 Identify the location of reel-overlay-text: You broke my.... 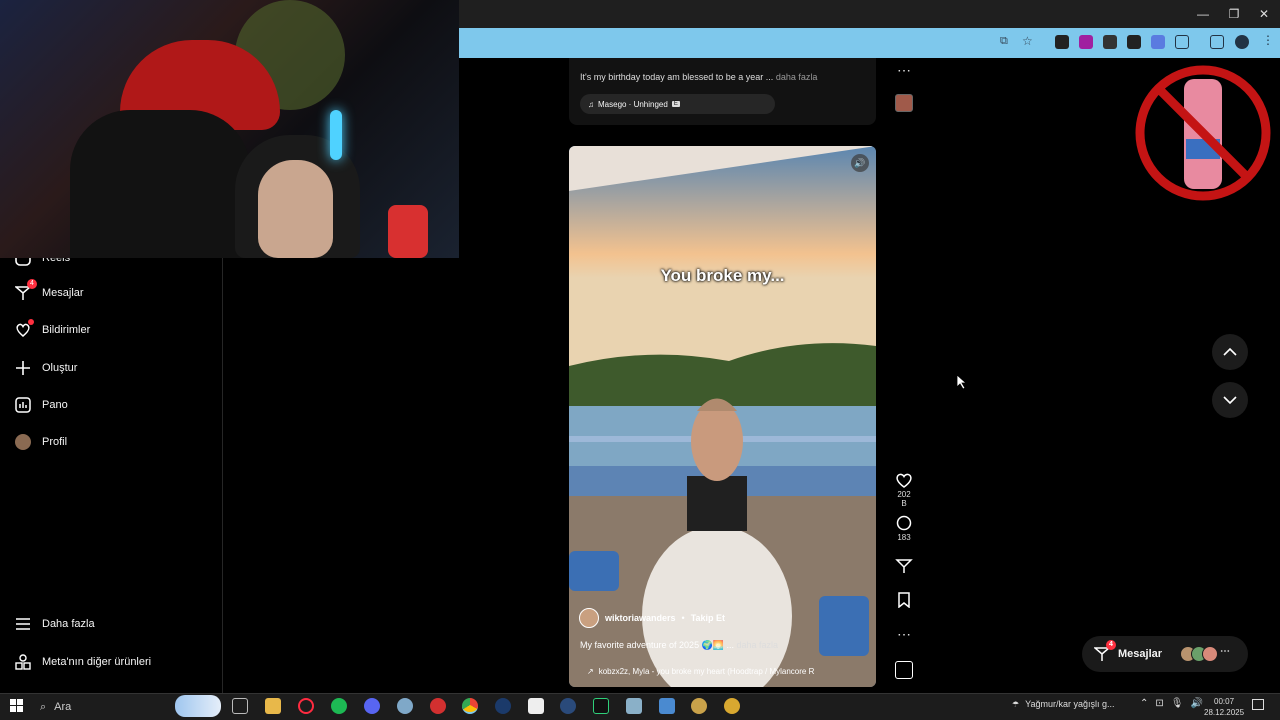
(722, 275).